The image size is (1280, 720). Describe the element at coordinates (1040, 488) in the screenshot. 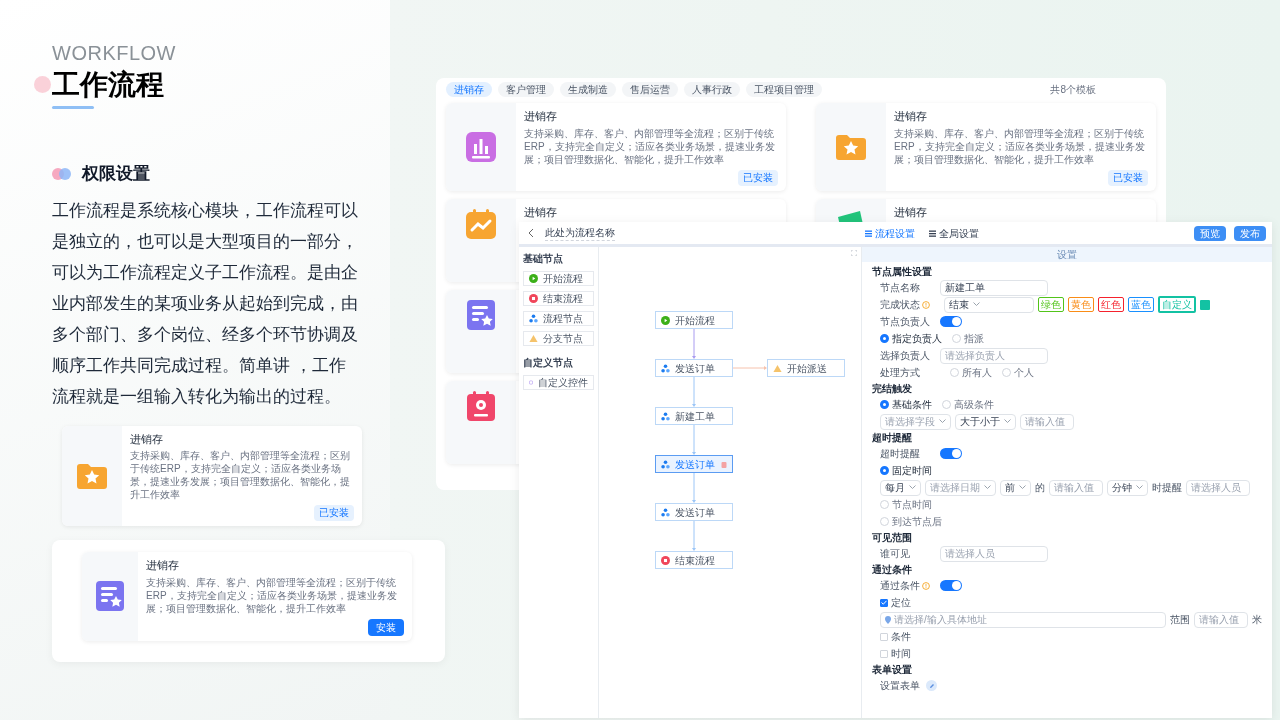

I see `inline-text: 的` at that location.